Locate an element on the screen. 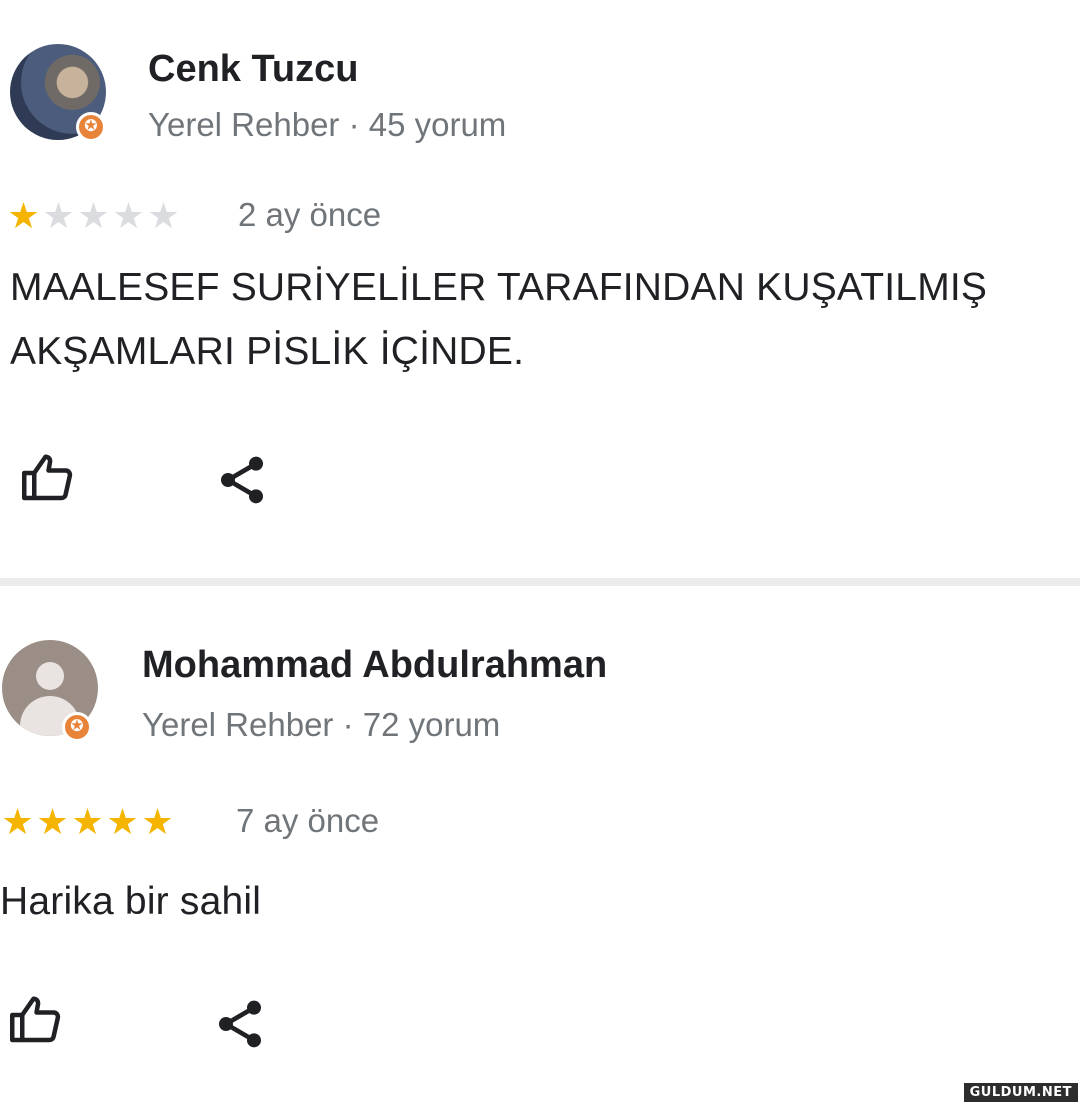  reviewer-name: Mohammad Abdulrahman is located at coordinates (374, 665).